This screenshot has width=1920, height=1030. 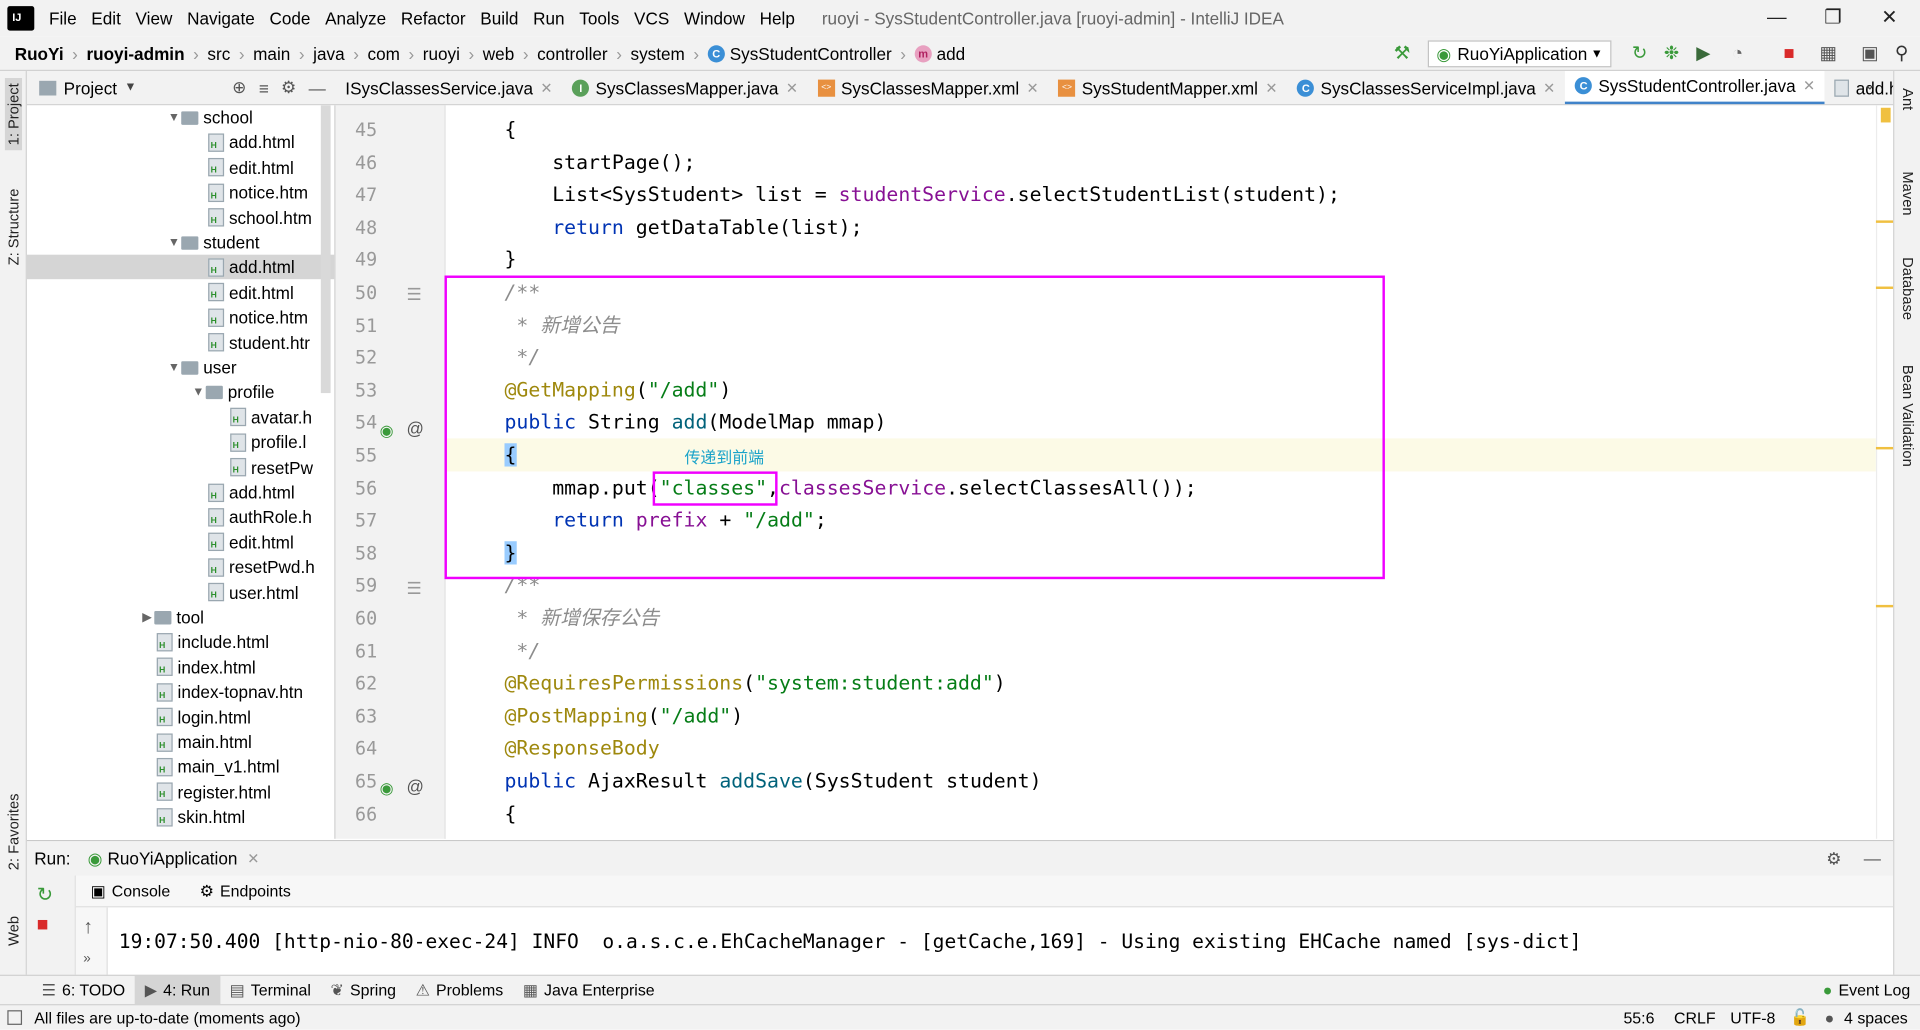 What do you see at coordinates (414, 294) in the screenshot?
I see `javadoc-icon: ☰` at bounding box center [414, 294].